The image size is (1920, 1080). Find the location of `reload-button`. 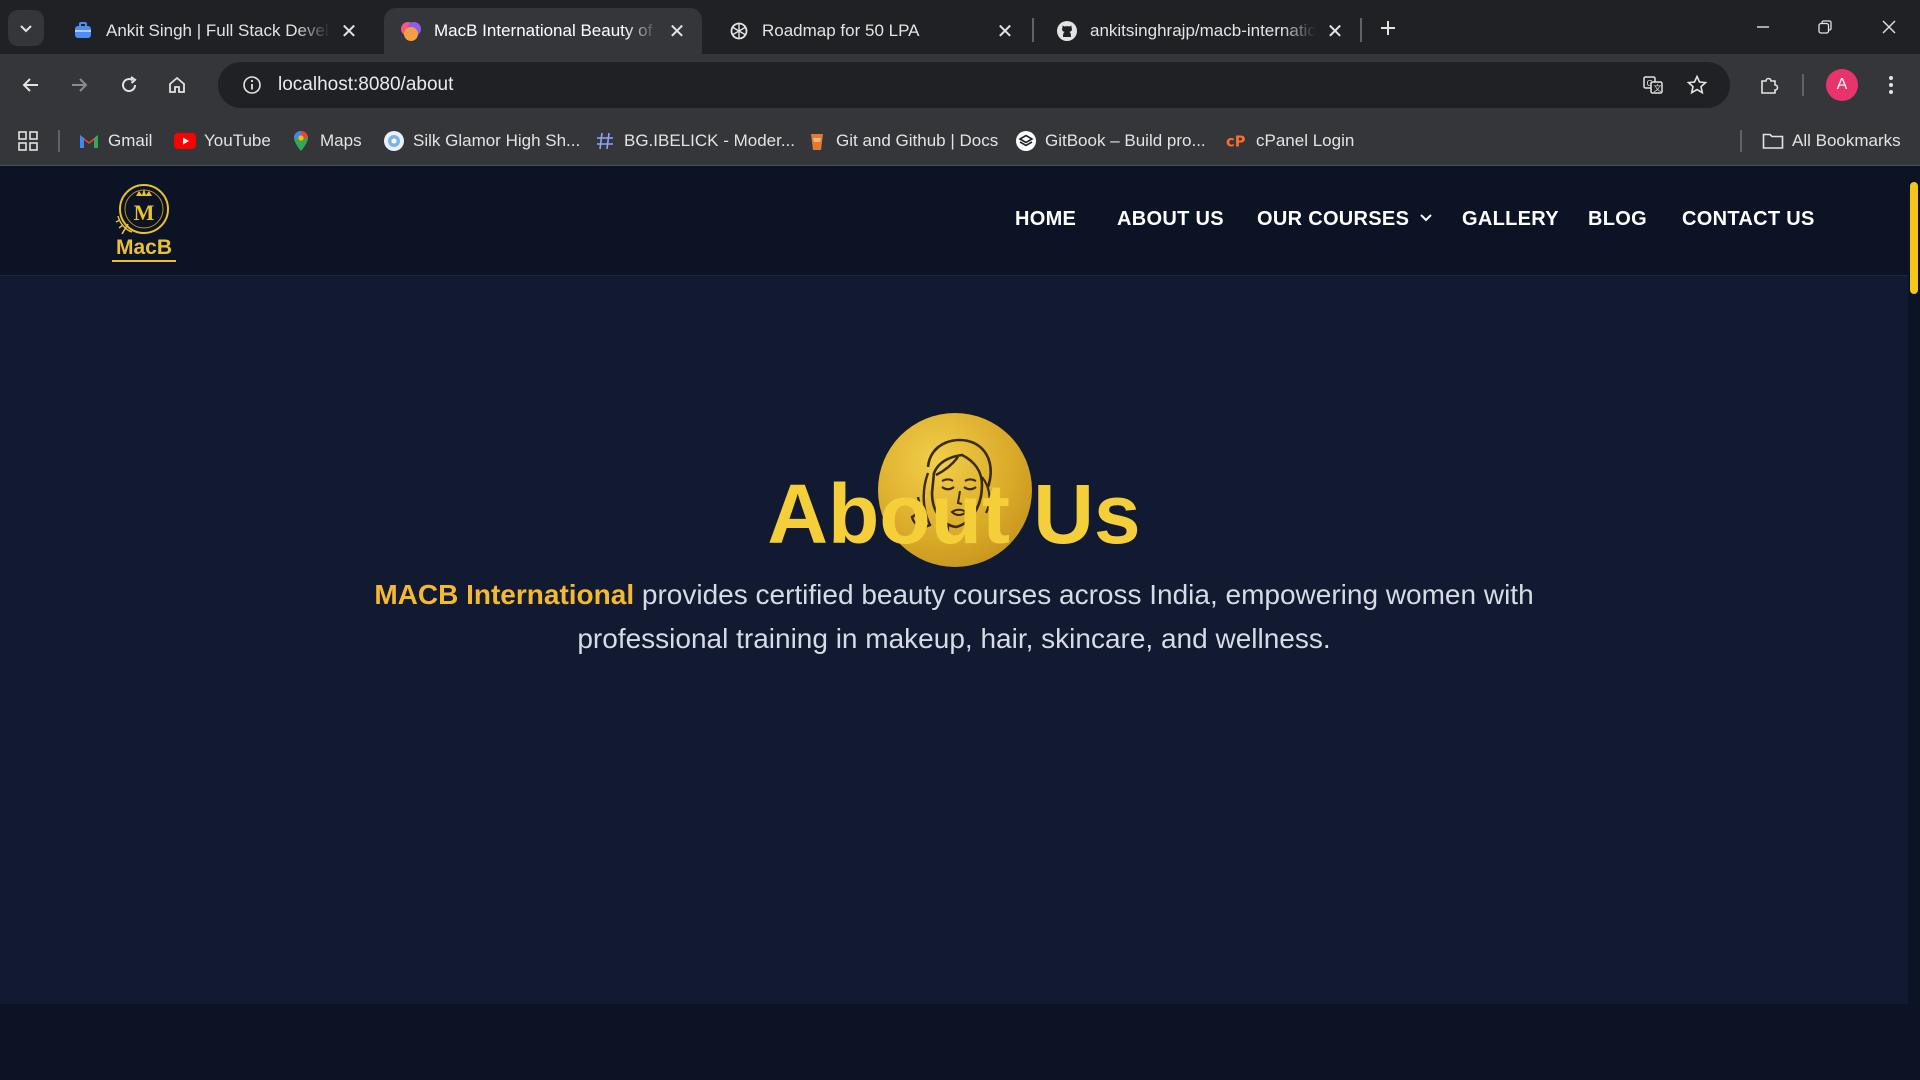

reload-button is located at coordinates (129, 85).